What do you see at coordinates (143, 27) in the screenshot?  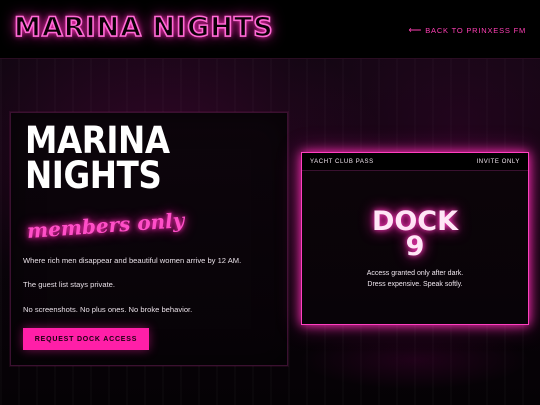 I see `site-logo: MARINA NIGHTS` at bounding box center [143, 27].